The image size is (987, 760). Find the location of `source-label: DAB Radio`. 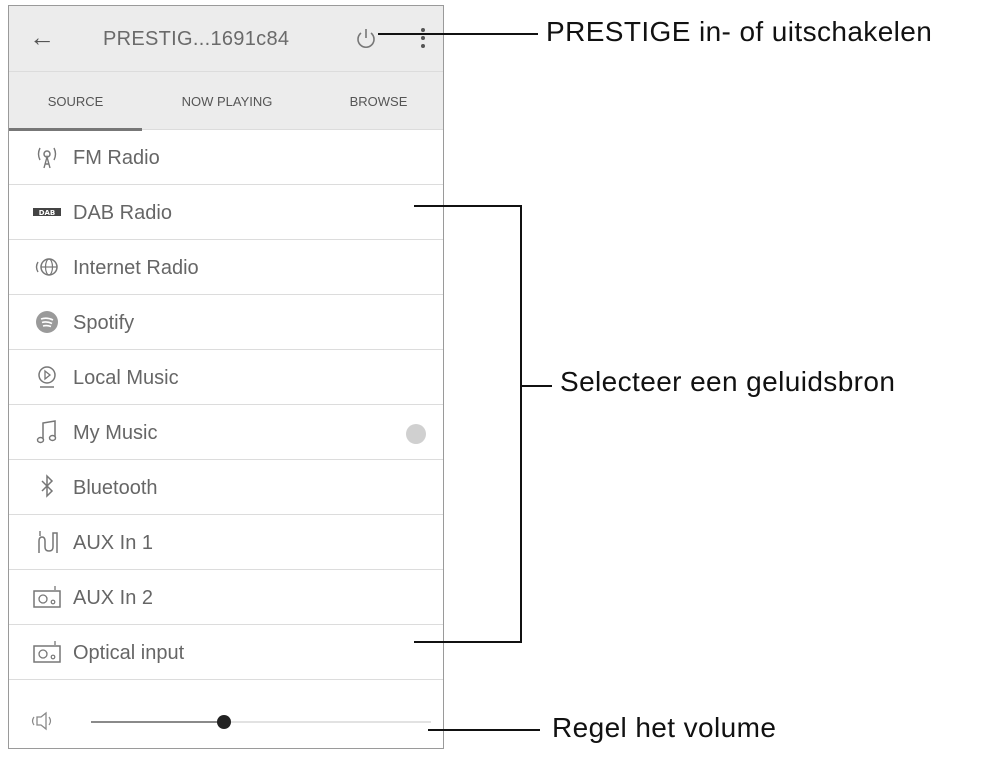

source-label: DAB Radio is located at coordinates (122, 213).